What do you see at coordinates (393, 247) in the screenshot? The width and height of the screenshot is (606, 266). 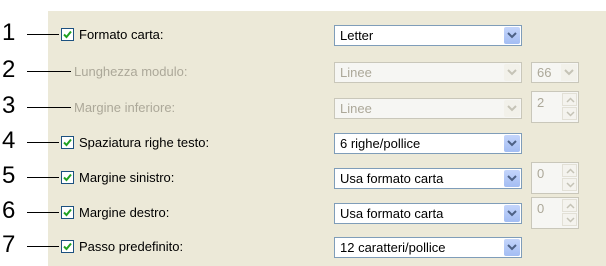 I see `passo-predefinito-value: 12 caratteri/pollice` at bounding box center [393, 247].